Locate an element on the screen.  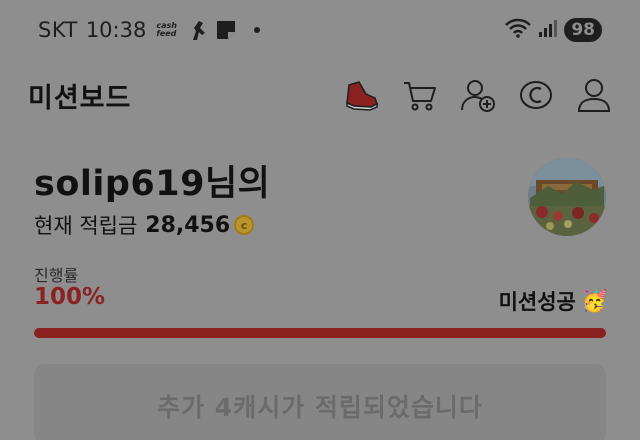
add-friend-icon is located at coordinates (478, 95).